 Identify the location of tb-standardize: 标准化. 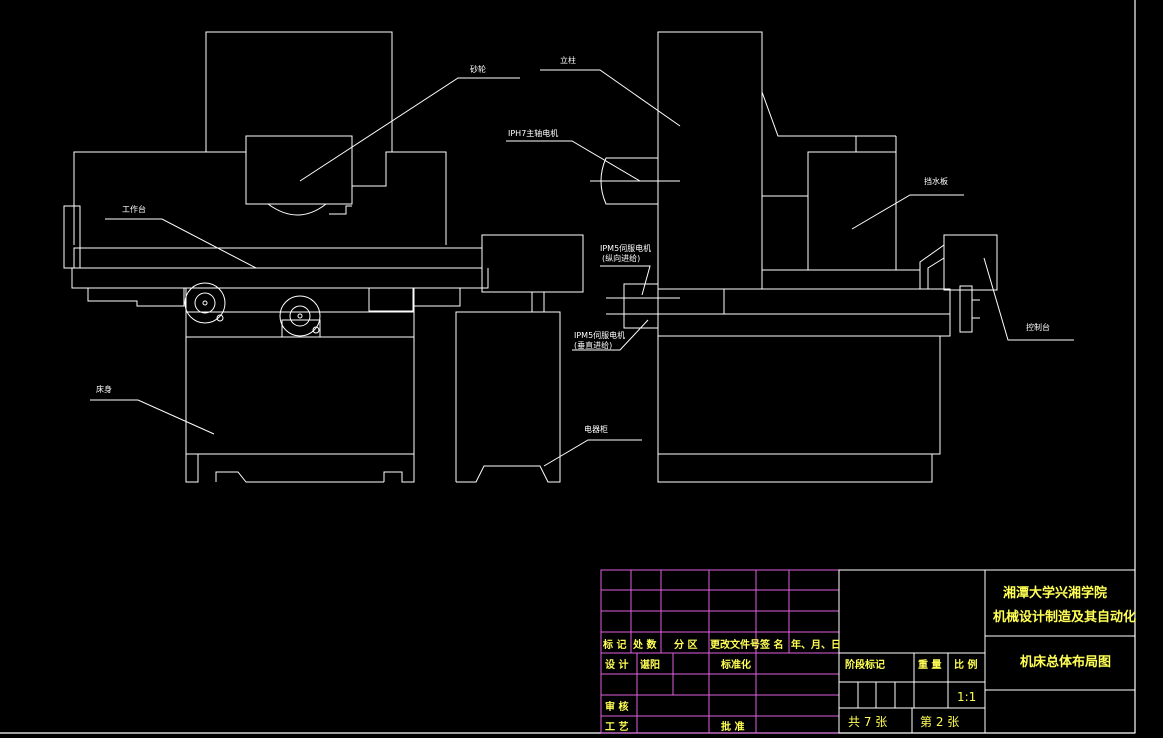
(735, 664).